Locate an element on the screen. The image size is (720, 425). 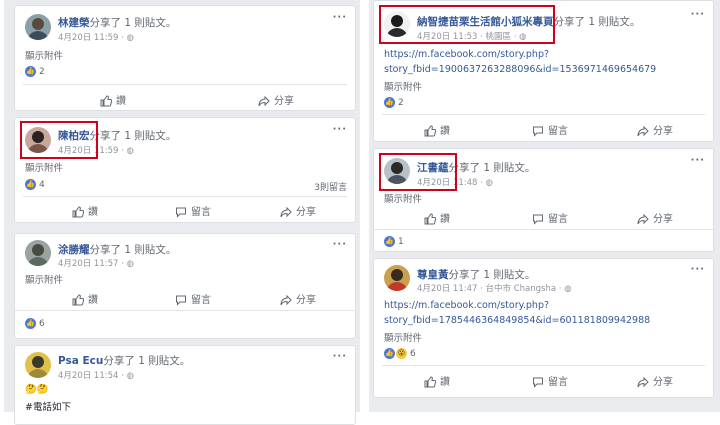
post-timestamp: 4月20日 11:54 · ◍ is located at coordinates (96, 376).